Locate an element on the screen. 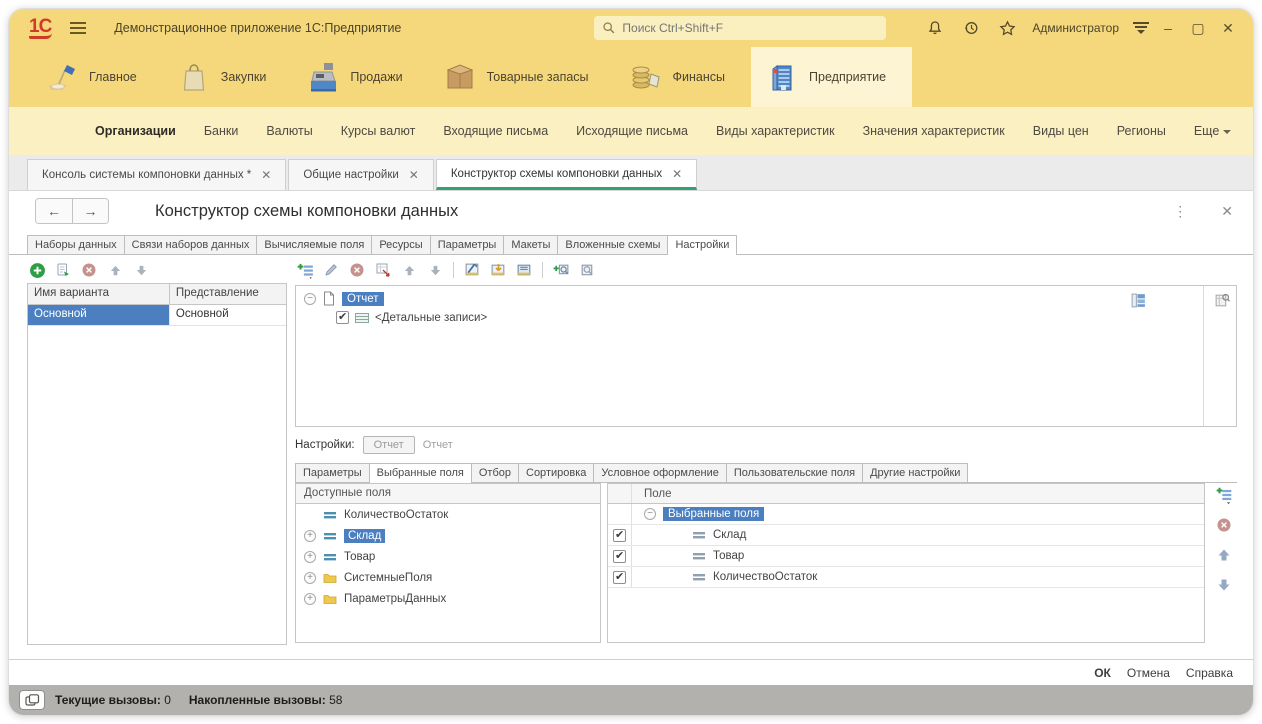 The image size is (1262, 724). variant-row: Основной Основной is located at coordinates (157, 315).